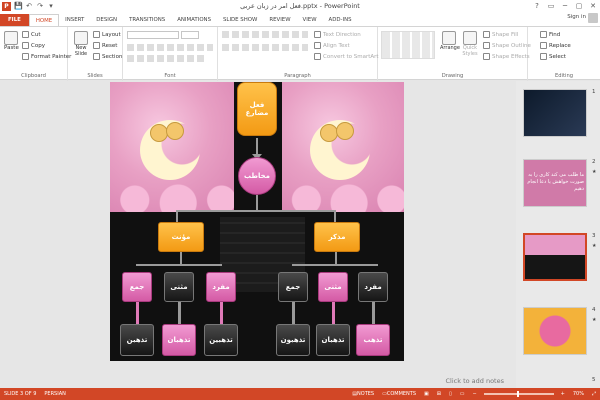 Image resolution: width=600 pixels, height=400 pixels. What do you see at coordinates (337, 34) in the screenshot?
I see `text-direction-button: Text Direction` at bounding box center [337, 34].